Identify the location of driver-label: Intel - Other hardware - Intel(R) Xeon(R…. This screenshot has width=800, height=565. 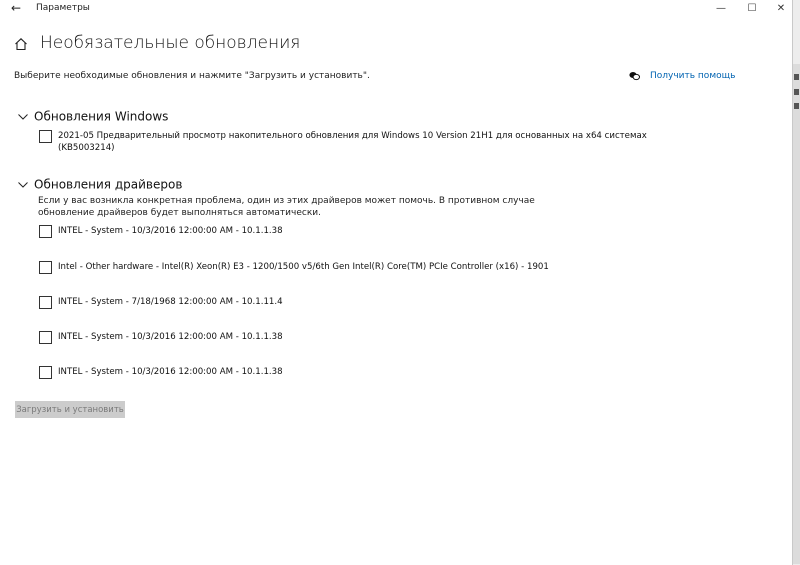
(303, 267).